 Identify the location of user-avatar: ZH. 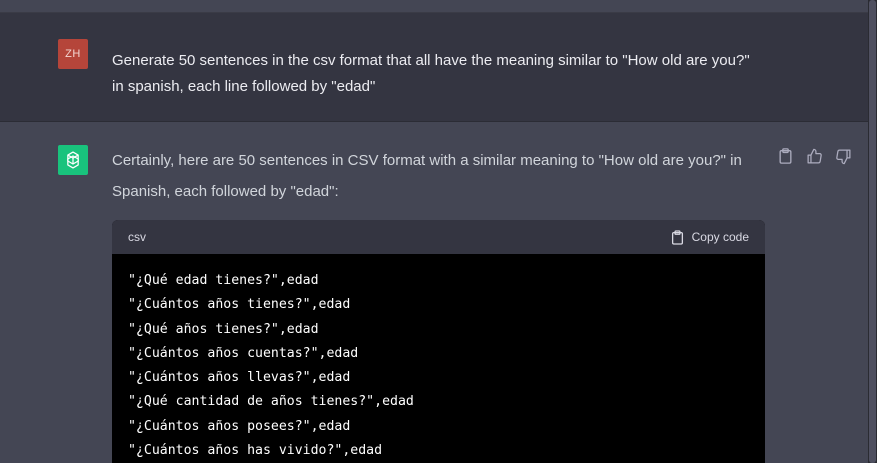
(73, 54).